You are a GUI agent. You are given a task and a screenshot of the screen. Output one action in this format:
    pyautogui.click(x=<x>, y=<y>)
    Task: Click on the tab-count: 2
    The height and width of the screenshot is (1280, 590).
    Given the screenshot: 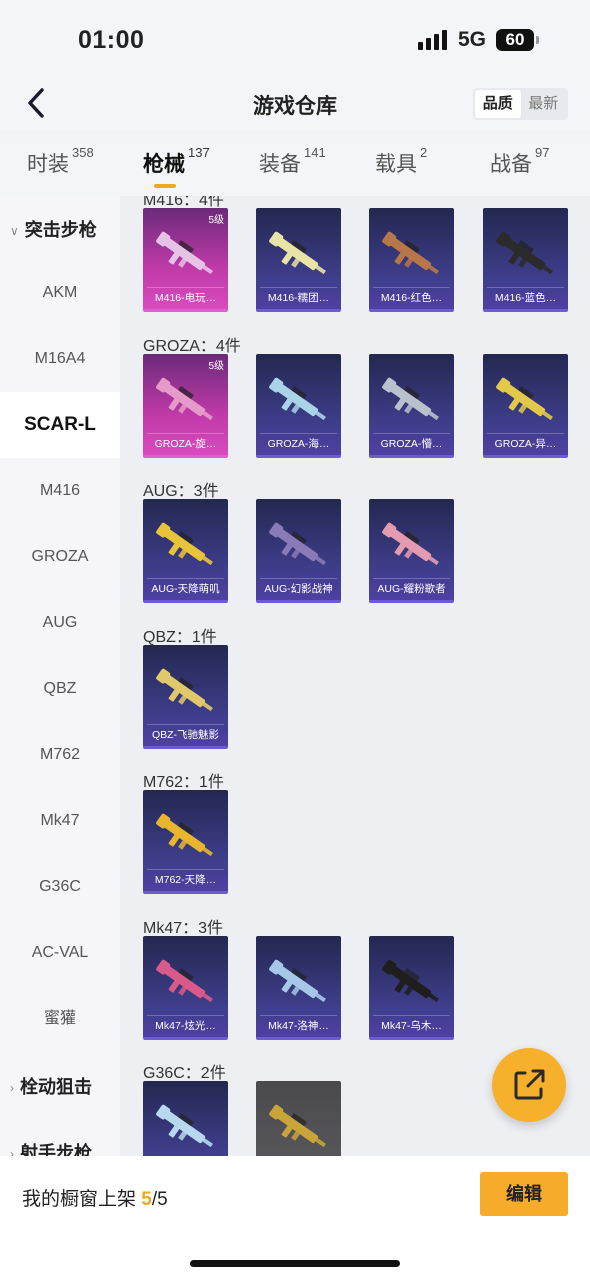 What is the action you would take?
    pyautogui.click(x=424, y=152)
    